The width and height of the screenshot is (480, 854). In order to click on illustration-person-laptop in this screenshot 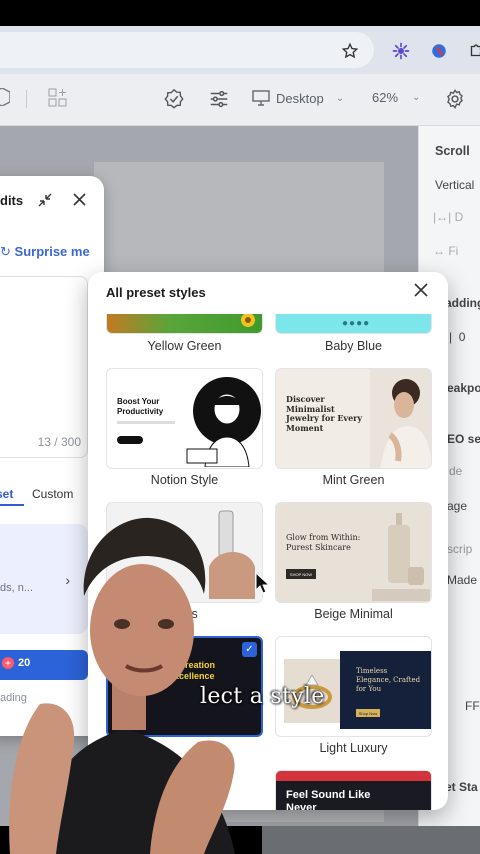, I will do `click(223, 422)`.